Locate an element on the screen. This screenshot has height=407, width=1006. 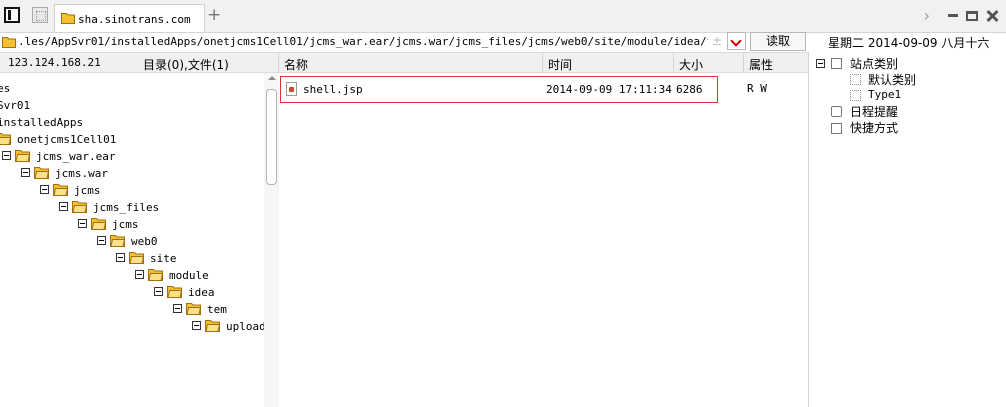
file-attr: R W is located at coordinates (757, 88).